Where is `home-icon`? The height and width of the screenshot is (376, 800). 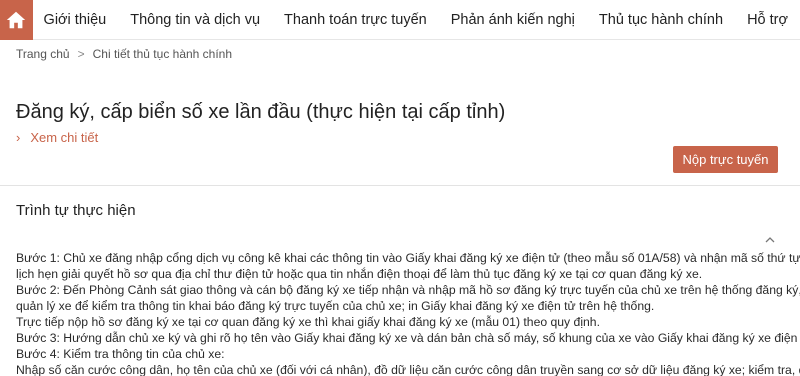
home-icon is located at coordinates (16, 19).